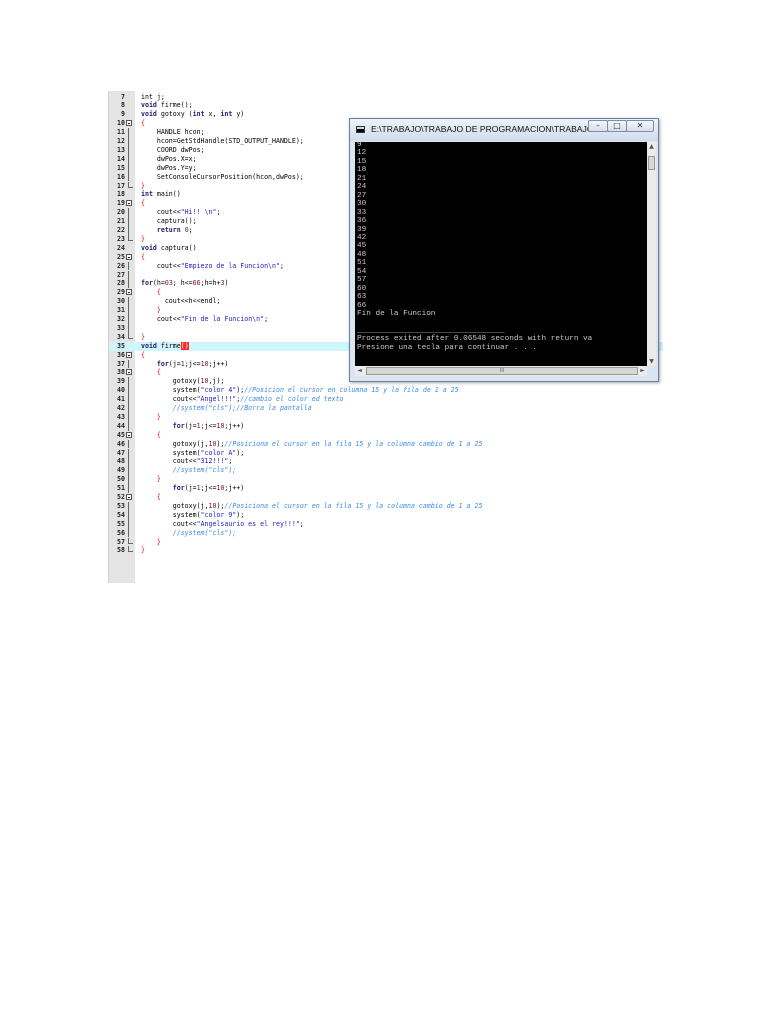 The height and width of the screenshot is (1024, 768). I want to click on code-line: 45 {, so click(386, 435).